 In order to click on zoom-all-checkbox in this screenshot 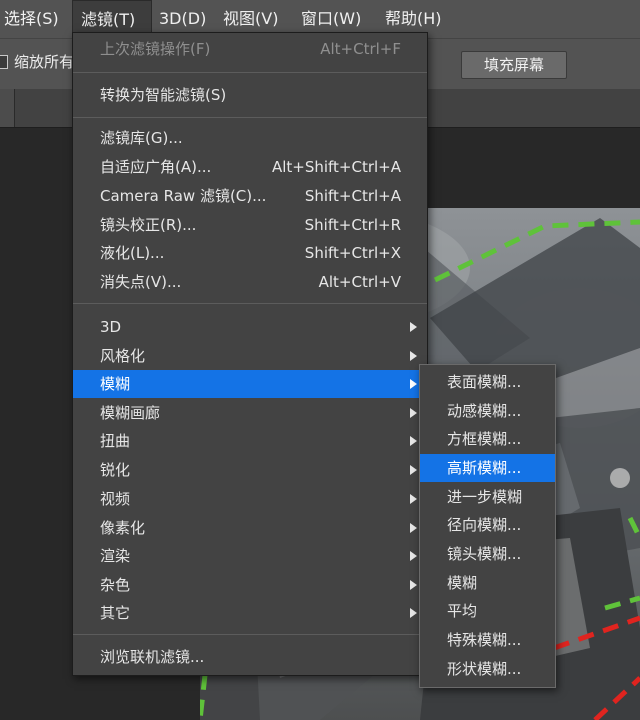, I will do `click(4, 62)`.